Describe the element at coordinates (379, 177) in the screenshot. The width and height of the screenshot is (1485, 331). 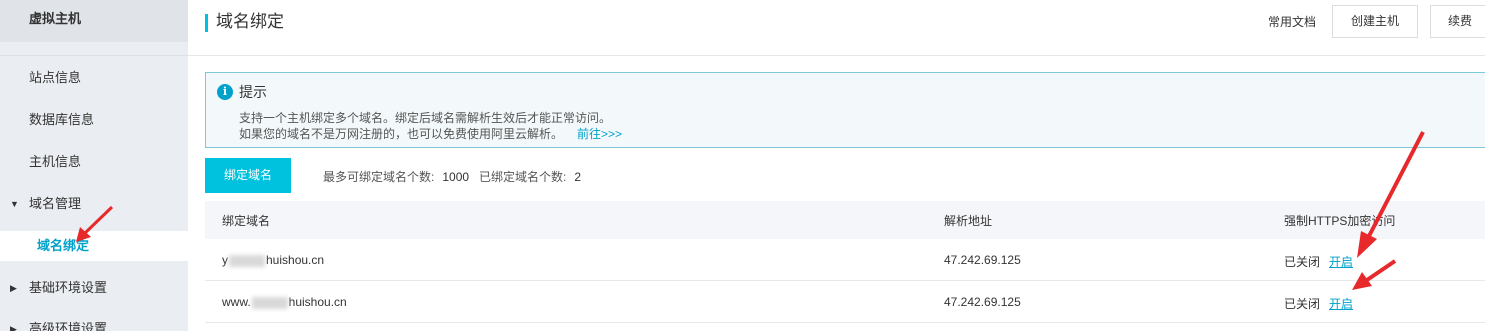
I see `max-domains-label: 最多可绑定域名个数:` at that location.